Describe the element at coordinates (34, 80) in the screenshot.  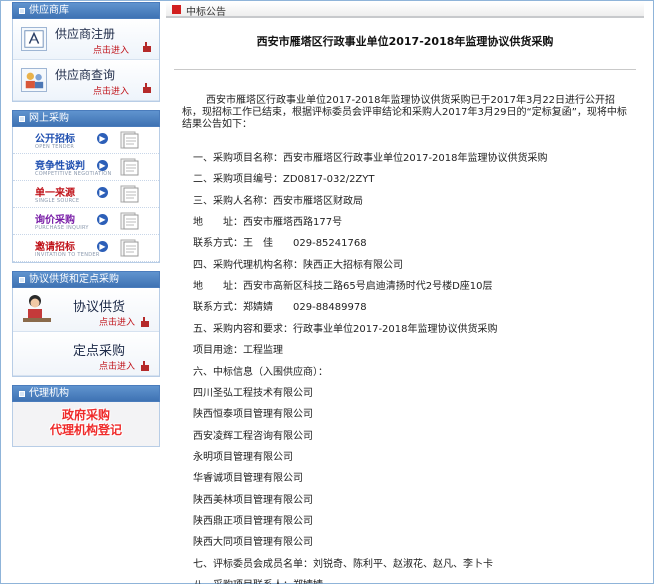
I see `people-query-icon` at that location.